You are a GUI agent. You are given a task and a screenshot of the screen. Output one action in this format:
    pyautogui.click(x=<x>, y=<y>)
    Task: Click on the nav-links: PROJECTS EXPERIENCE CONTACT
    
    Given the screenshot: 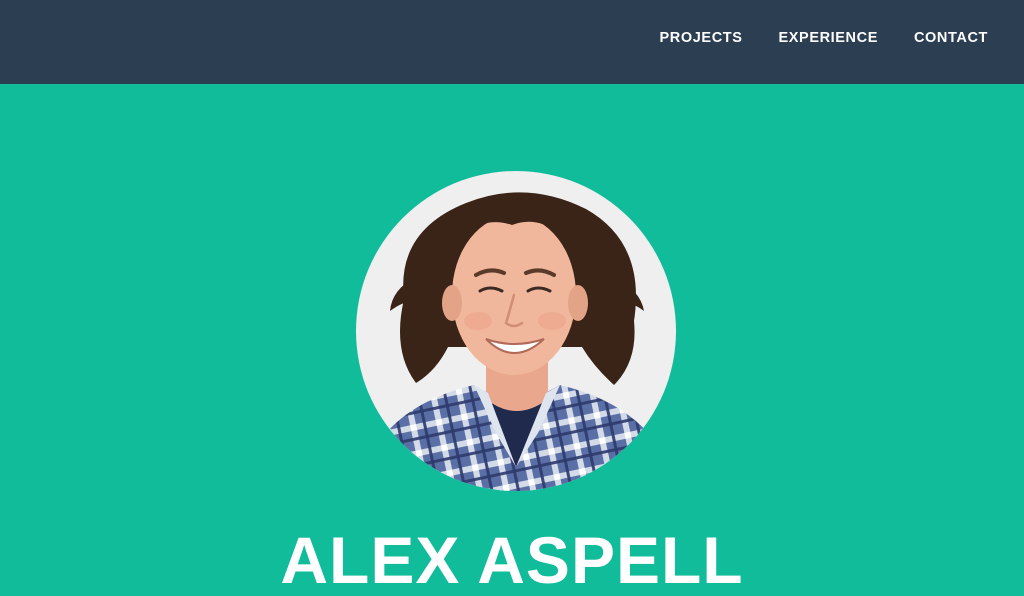 What is the action you would take?
    pyautogui.click(x=824, y=38)
    